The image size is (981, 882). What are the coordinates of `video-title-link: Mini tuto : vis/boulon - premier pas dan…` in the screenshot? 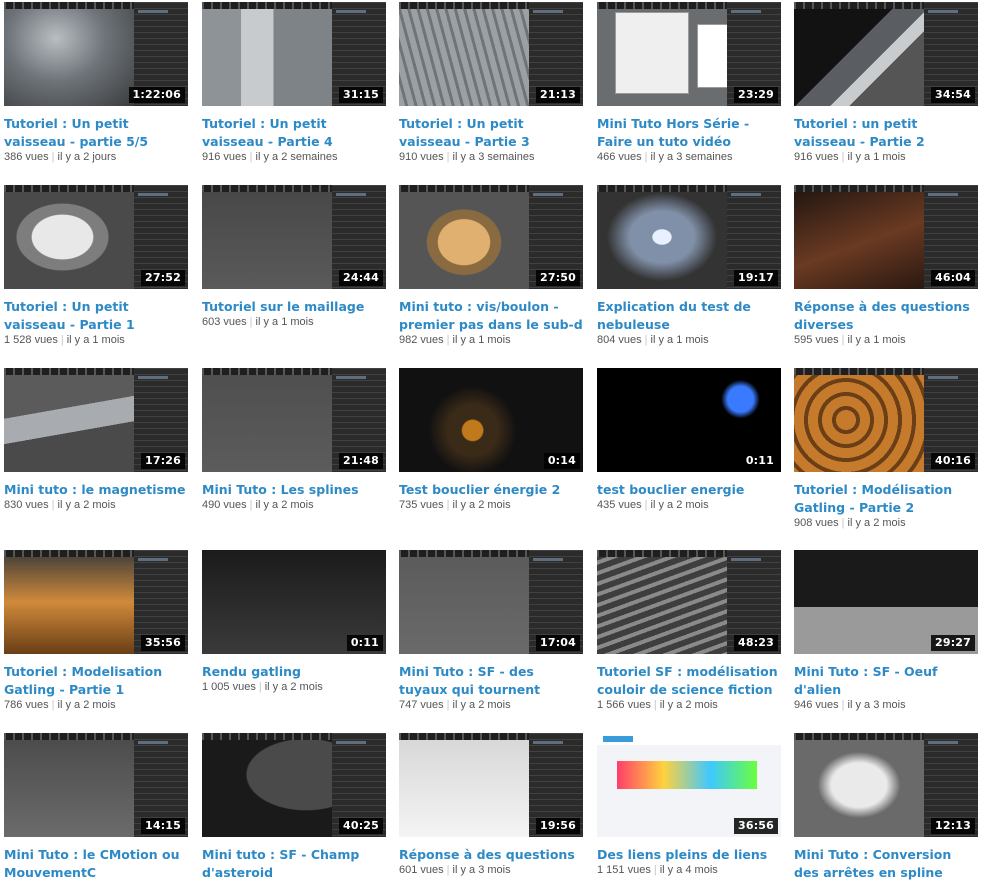 It's located at (491, 316).